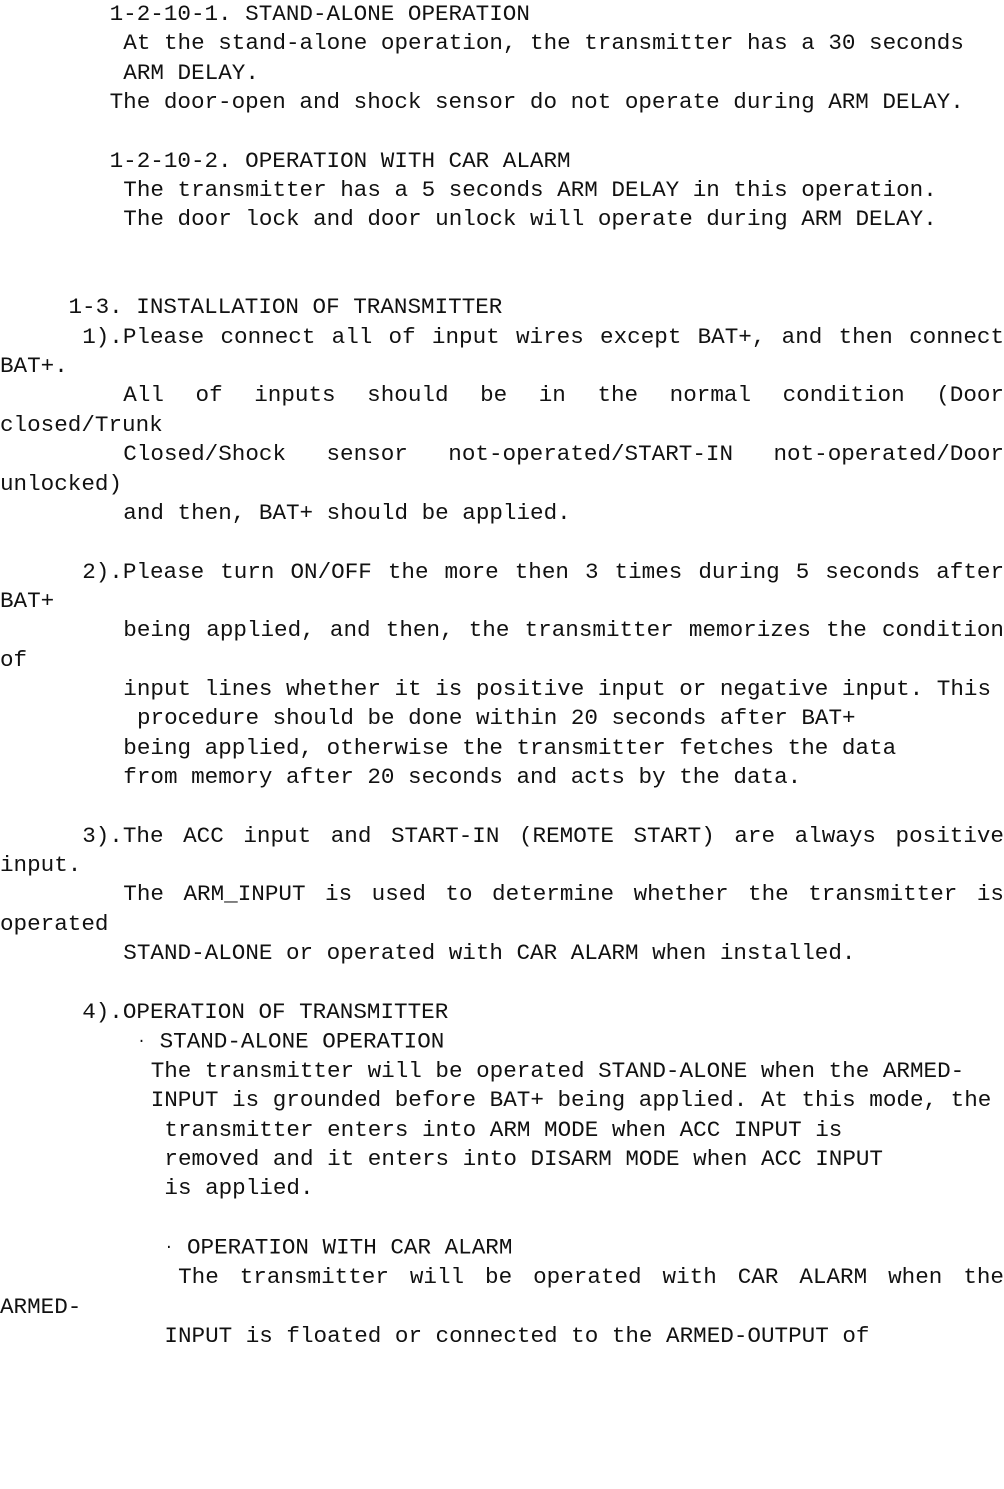 The height and width of the screenshot is (1489, 1004). What do you see at coordinates (340, 160) in the screenshot?
I see `text-run: 1-2-10-2. OPERATION WITH CAR ALARM` at bounding box center [340, 160].